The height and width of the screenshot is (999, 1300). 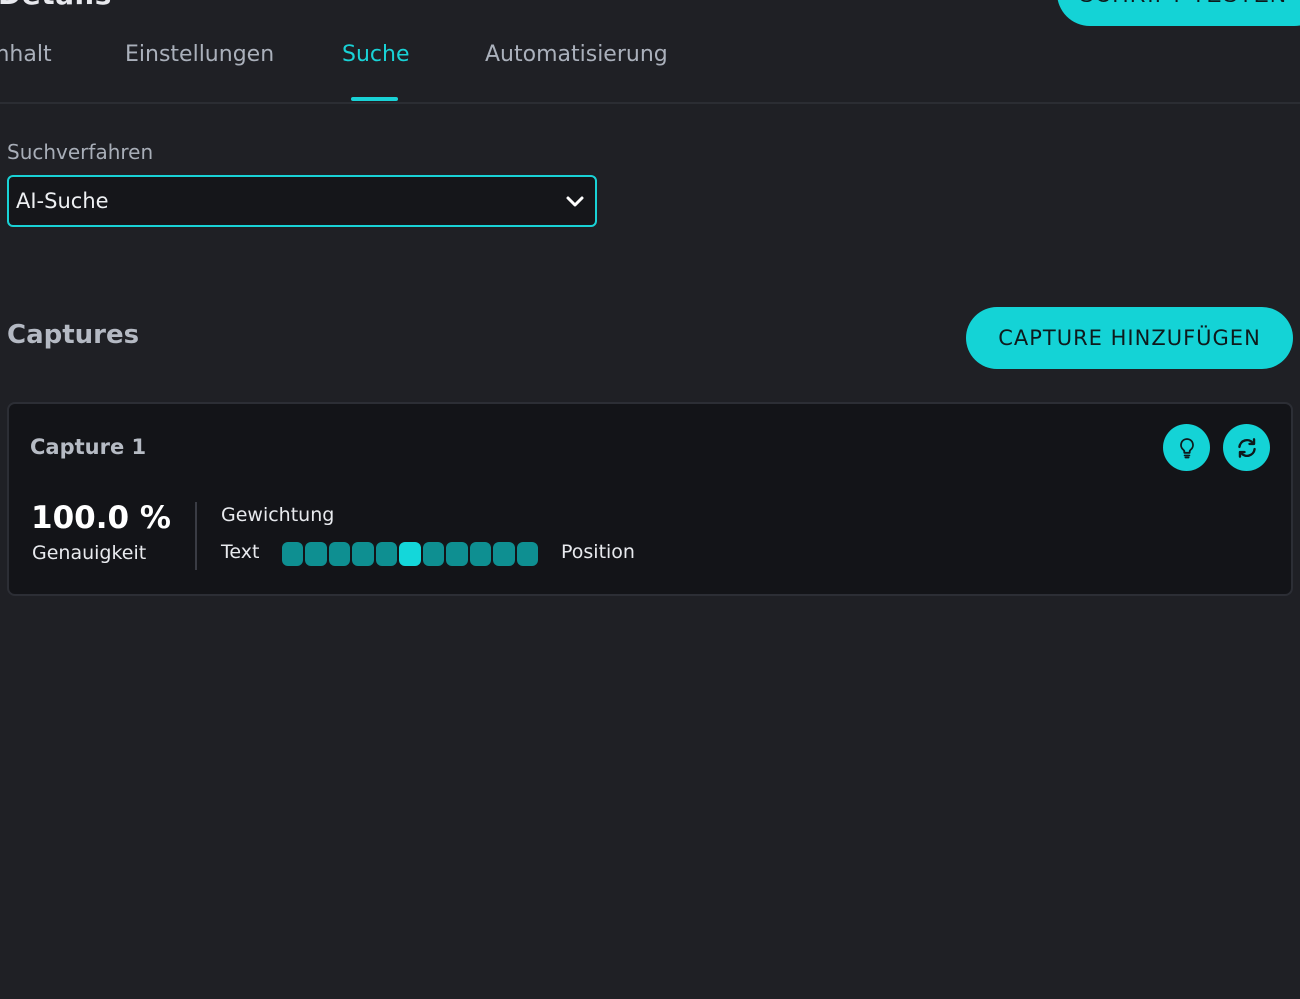 What do you see at coordinates (199, 54) in the screenshot?
I see `tab-settings: Einstellungen` at bounding box center [199, 54].